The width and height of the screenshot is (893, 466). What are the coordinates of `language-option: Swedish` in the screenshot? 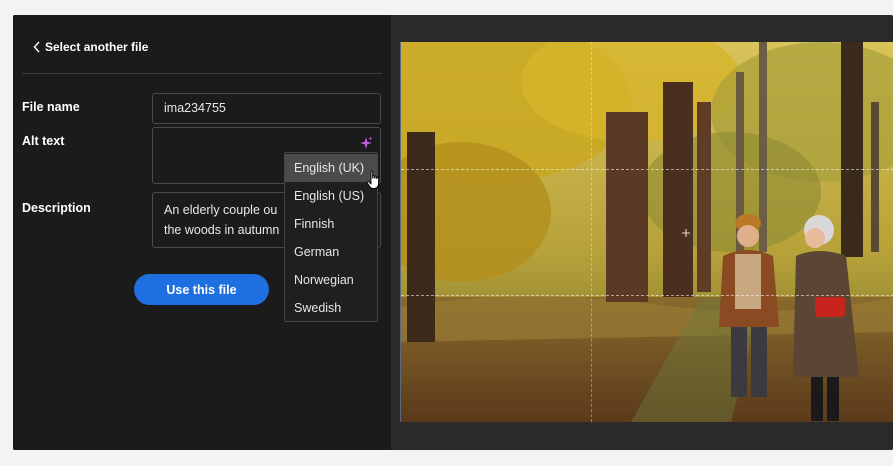 It's located at (331, 308).